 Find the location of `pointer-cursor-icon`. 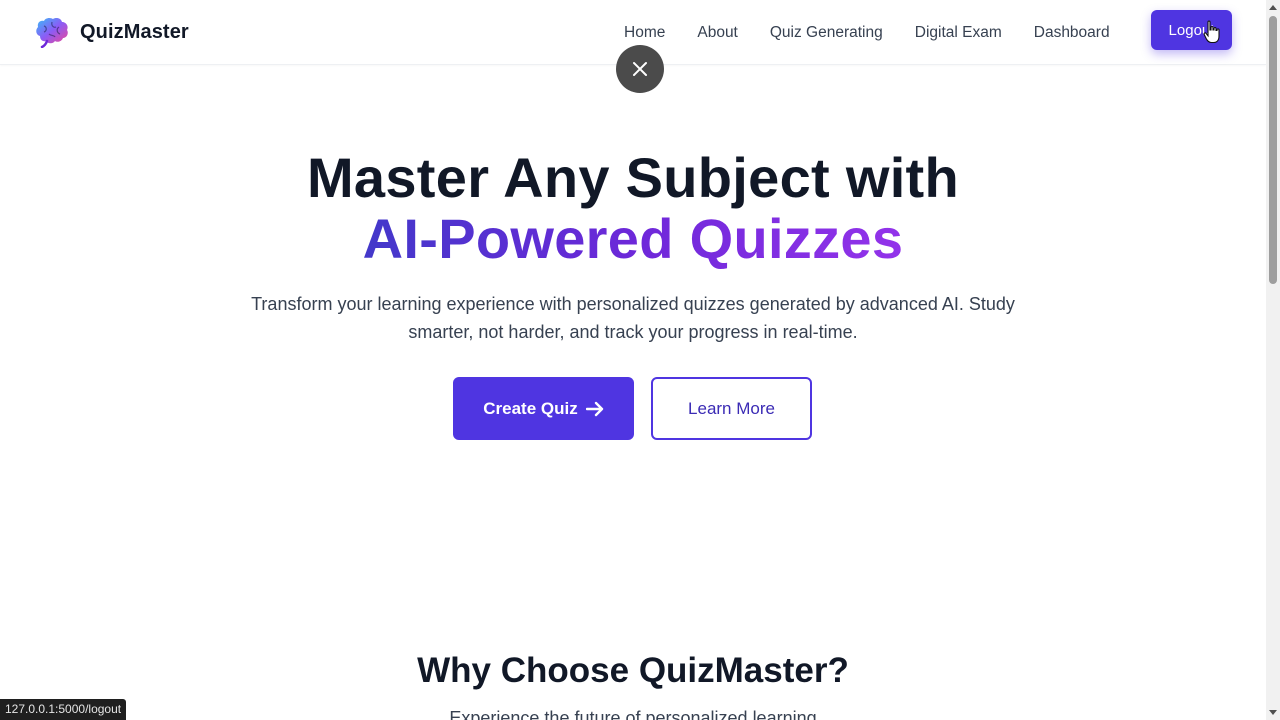

pointer-cursor-icon is located at coordinates (1211, 32).